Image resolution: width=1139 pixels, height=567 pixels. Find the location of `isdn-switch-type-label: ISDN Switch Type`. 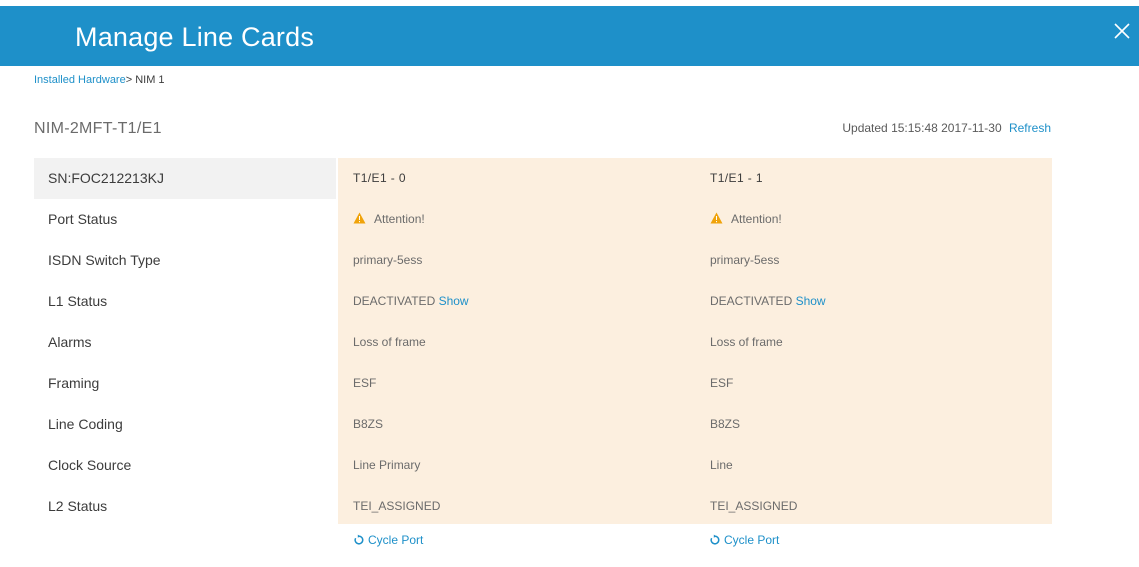

isdn-switch-type-label: ISDN Switch Type is located at coordinates (104, 260).